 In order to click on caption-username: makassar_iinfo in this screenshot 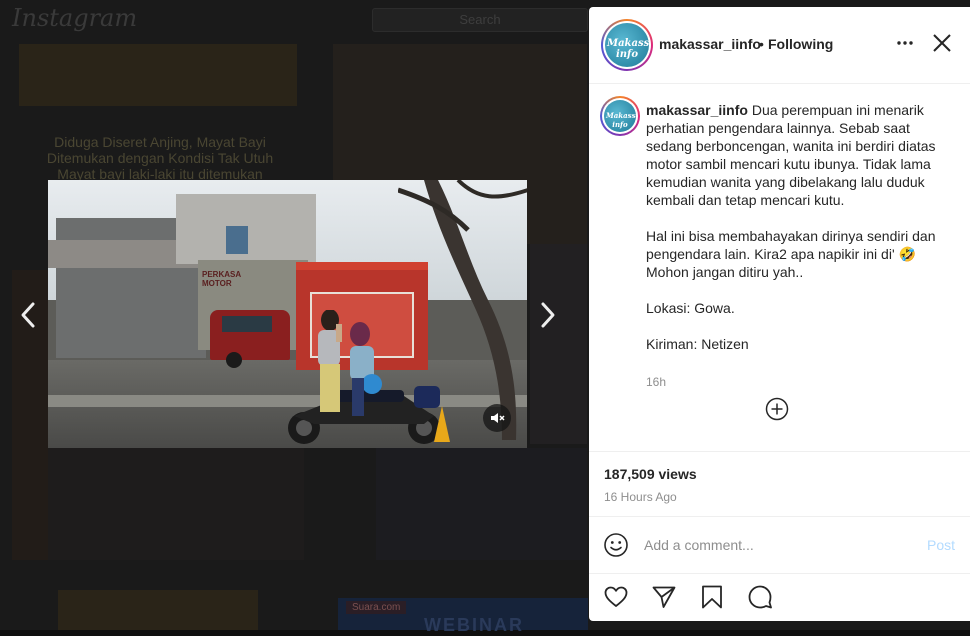, I will do `click(697, 110)`.